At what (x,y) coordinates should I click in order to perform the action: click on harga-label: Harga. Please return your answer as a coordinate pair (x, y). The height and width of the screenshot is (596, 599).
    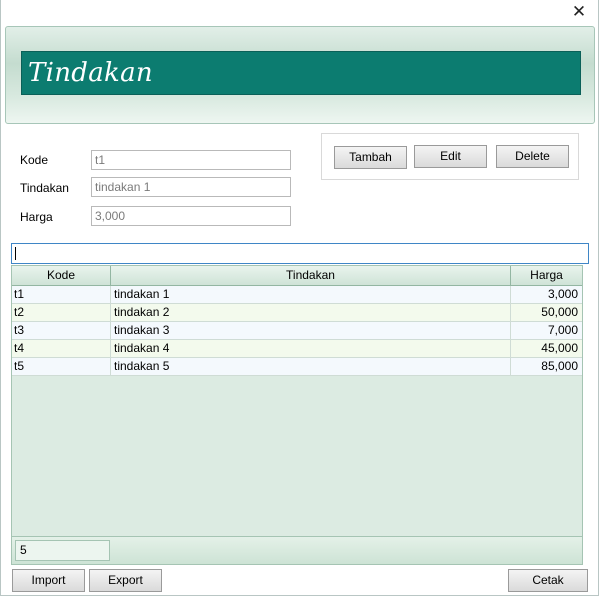
    Looking at the image, I should click on (36, 217).